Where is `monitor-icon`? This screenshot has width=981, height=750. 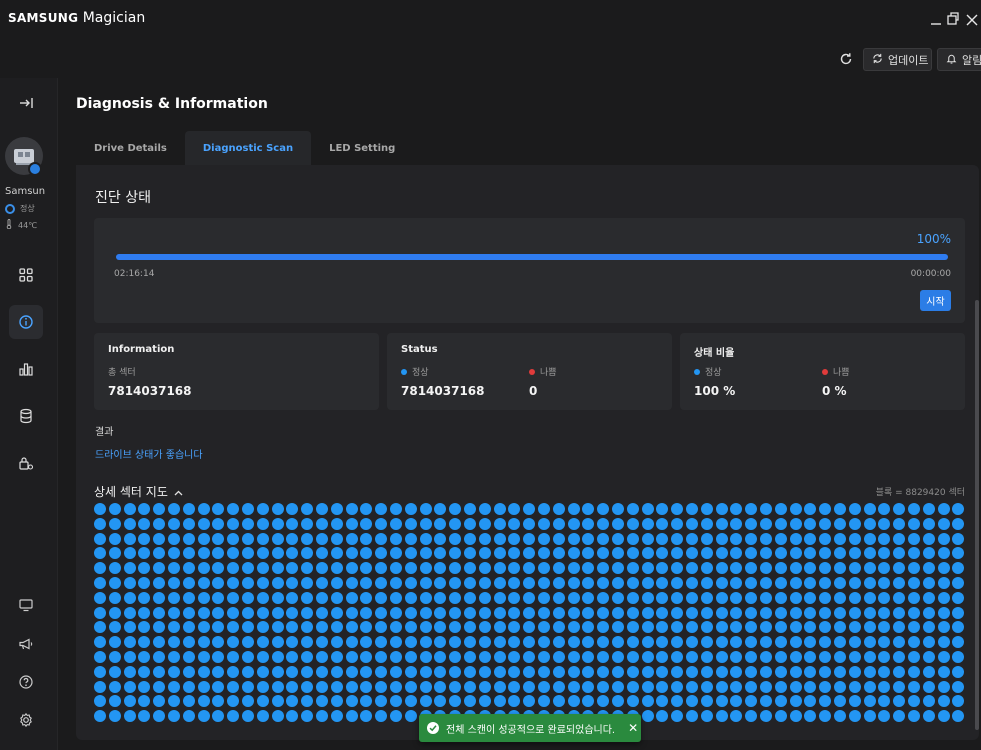 monitor-icon is located at coordinates (26, 605).